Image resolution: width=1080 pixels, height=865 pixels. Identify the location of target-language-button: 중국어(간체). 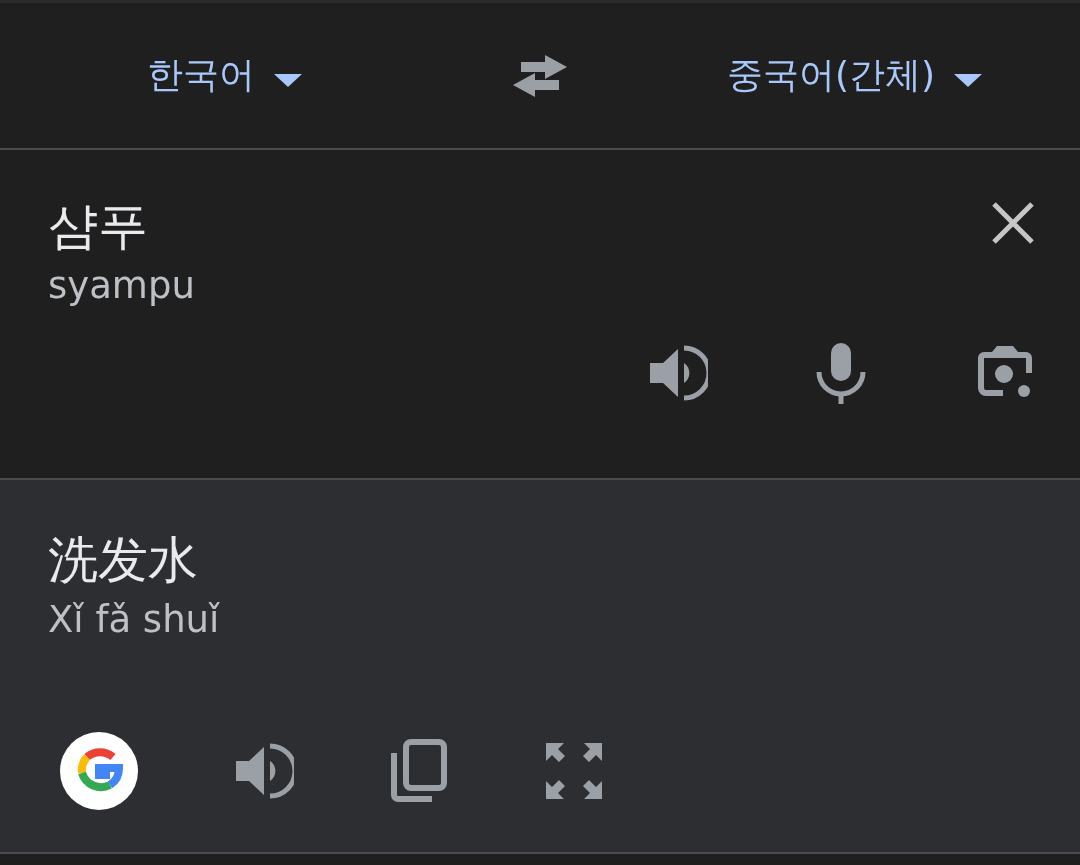
(855, 75).